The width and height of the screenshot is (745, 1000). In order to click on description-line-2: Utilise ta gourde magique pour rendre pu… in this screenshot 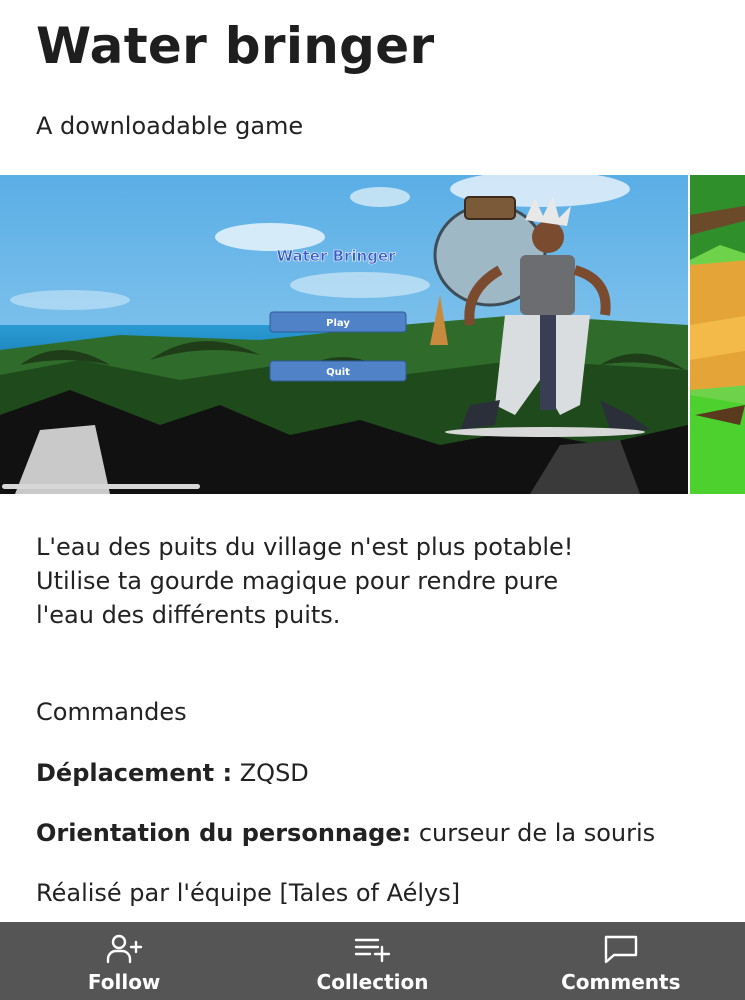, I will do `click(297, 581)`.